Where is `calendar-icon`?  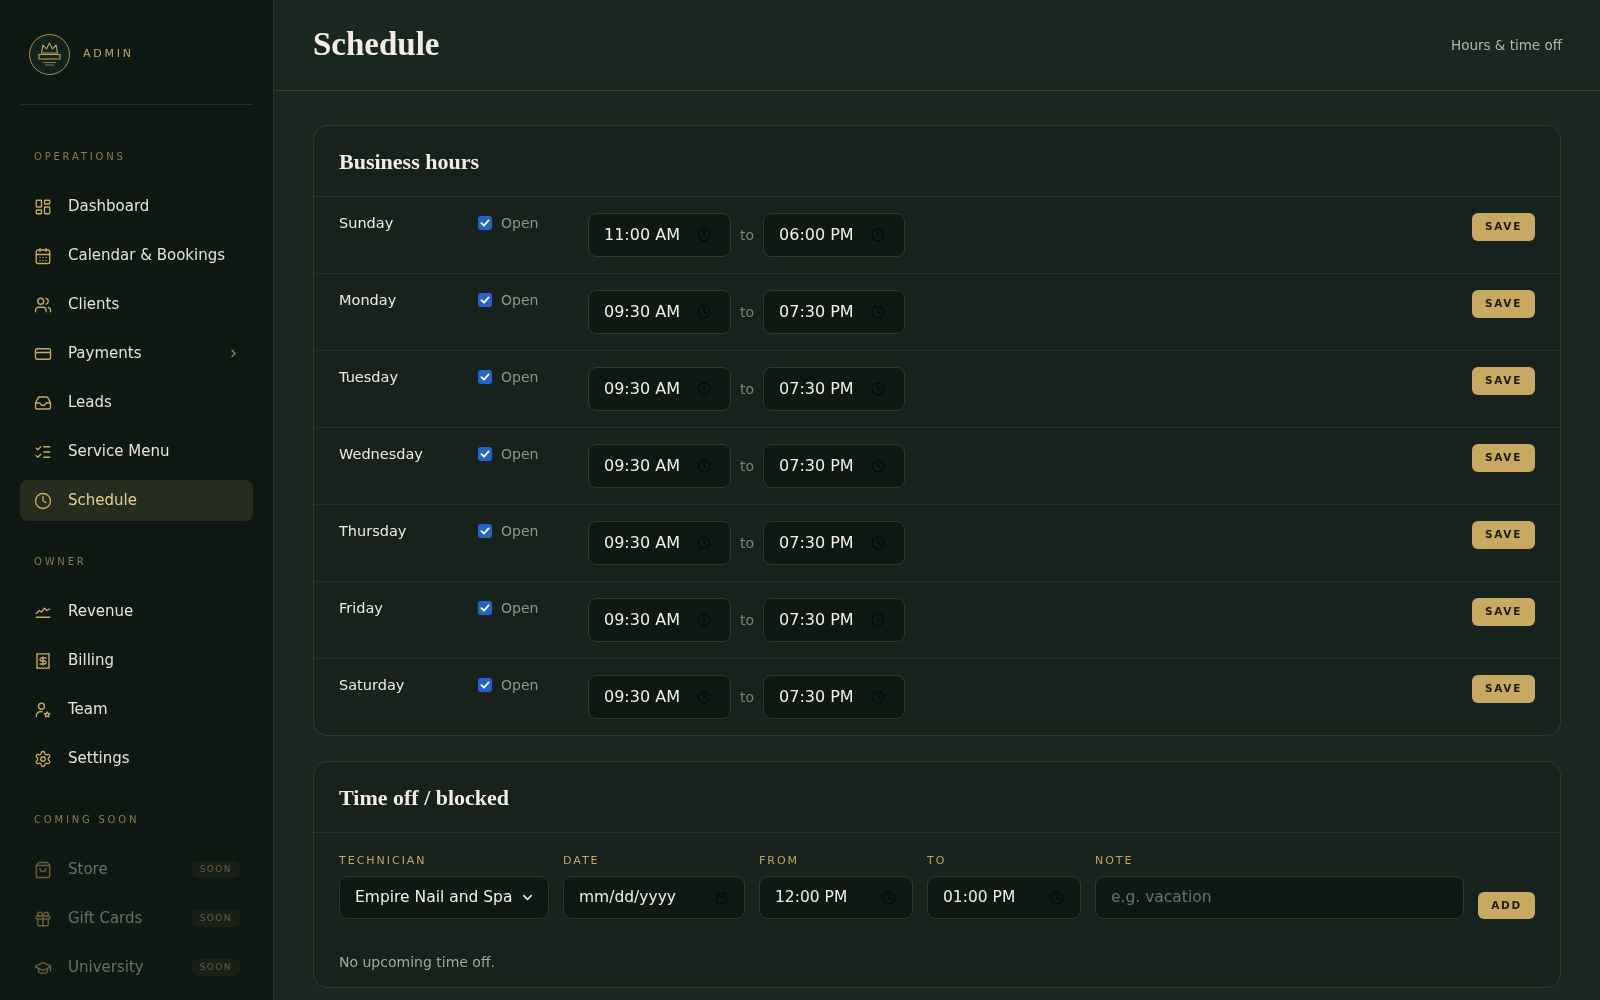 calendar-icon is located at coordinates (43, 255).